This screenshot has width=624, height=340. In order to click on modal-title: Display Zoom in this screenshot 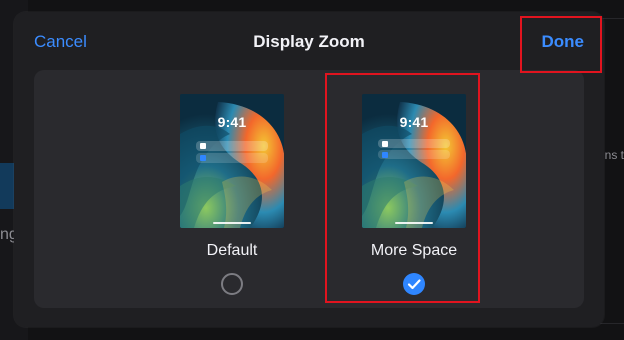, I will do `click(309, 41)`.